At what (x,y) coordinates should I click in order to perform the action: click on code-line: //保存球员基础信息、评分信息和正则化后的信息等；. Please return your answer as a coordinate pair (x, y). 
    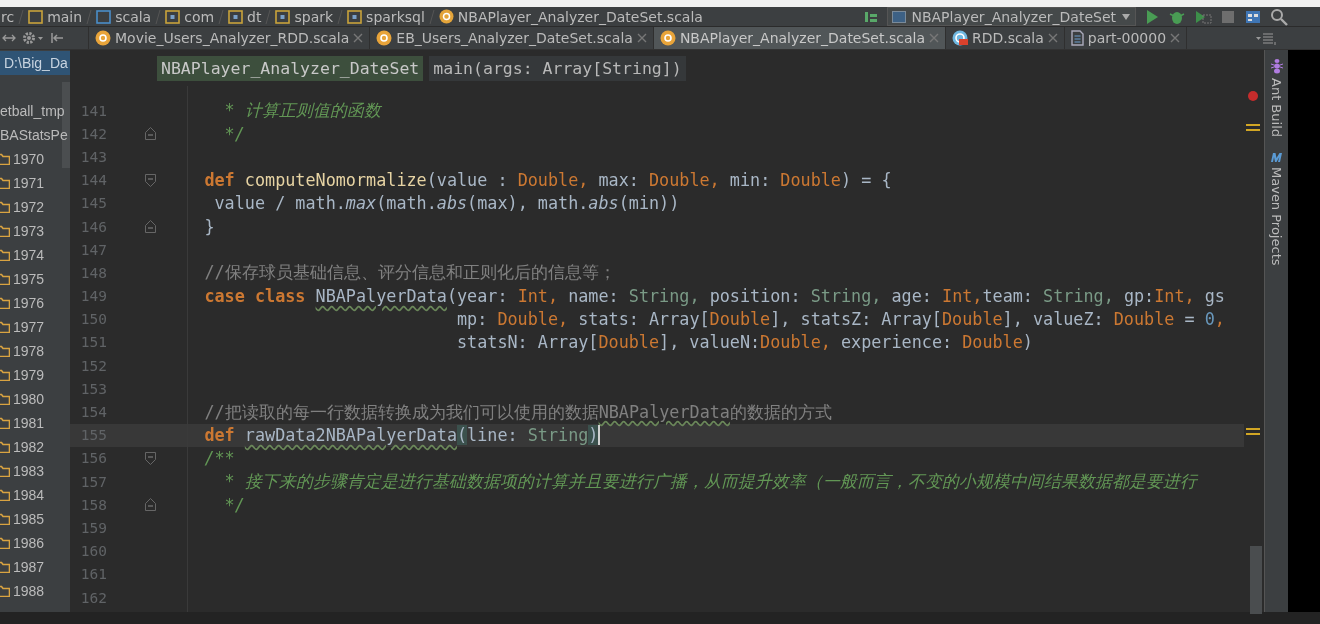
    Looking at the image, I should click on (409, 273).